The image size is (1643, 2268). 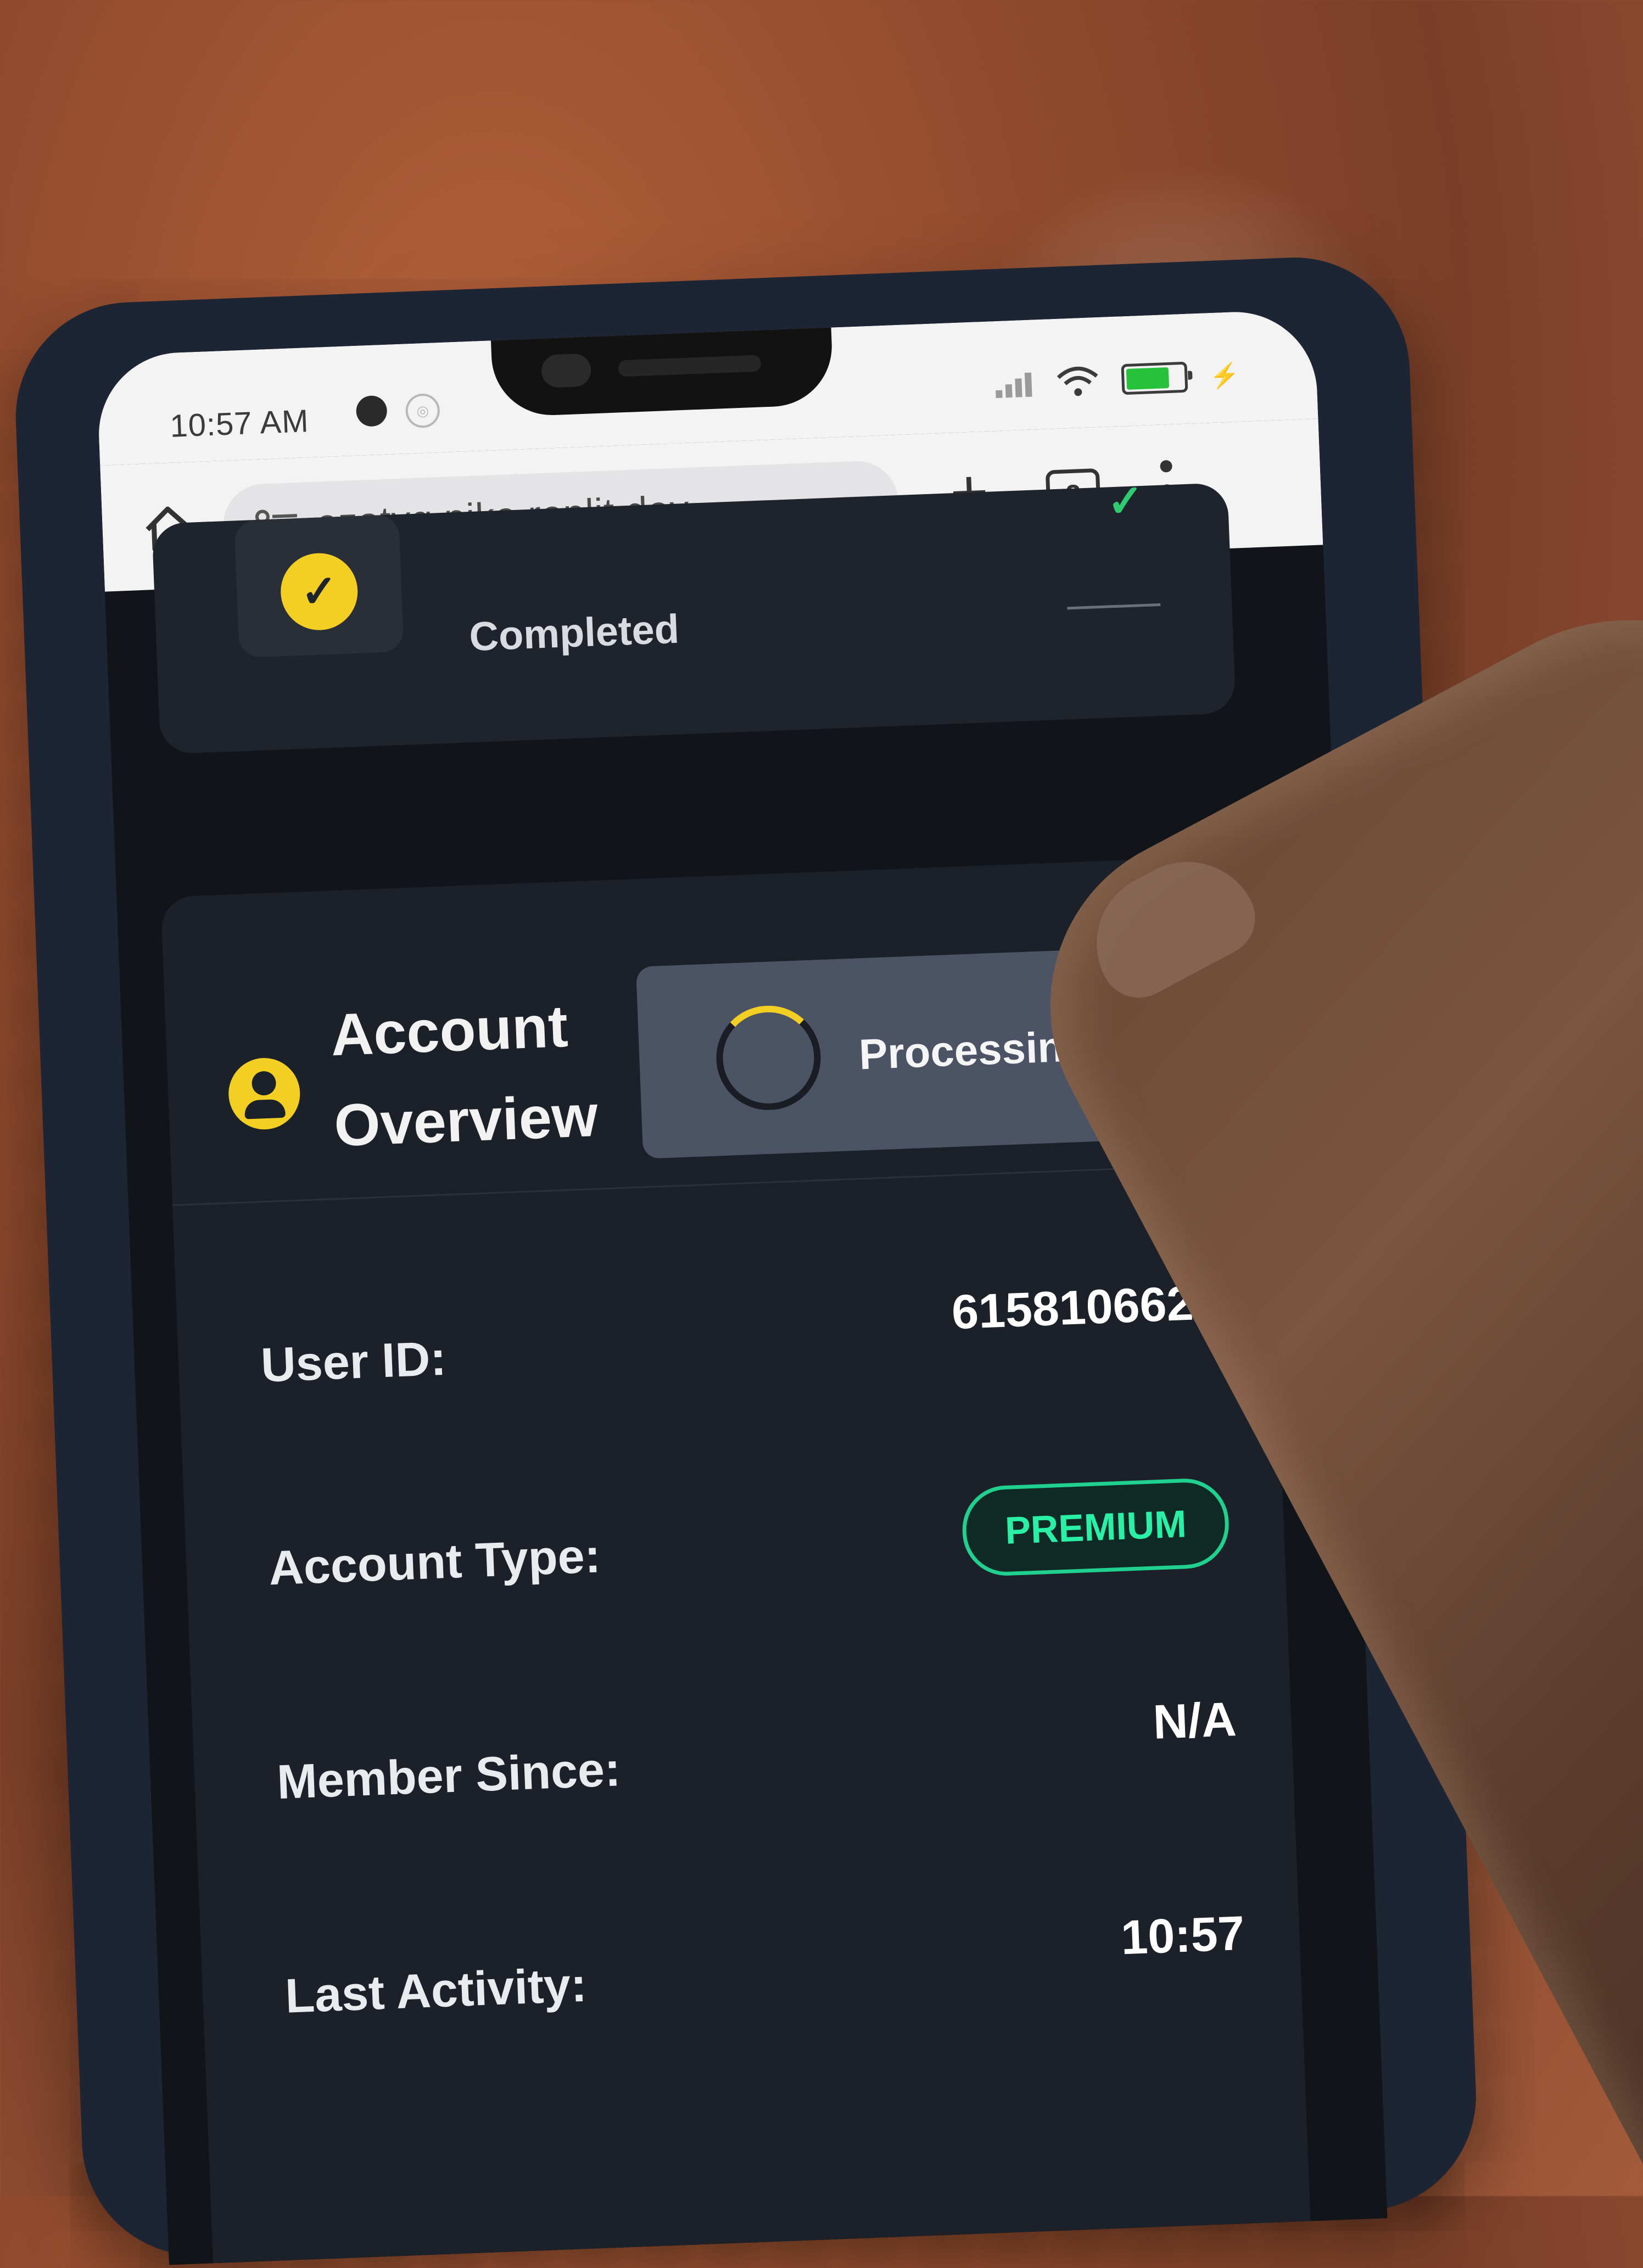 I want to click on camera-notch, so click(x=662, y=370).